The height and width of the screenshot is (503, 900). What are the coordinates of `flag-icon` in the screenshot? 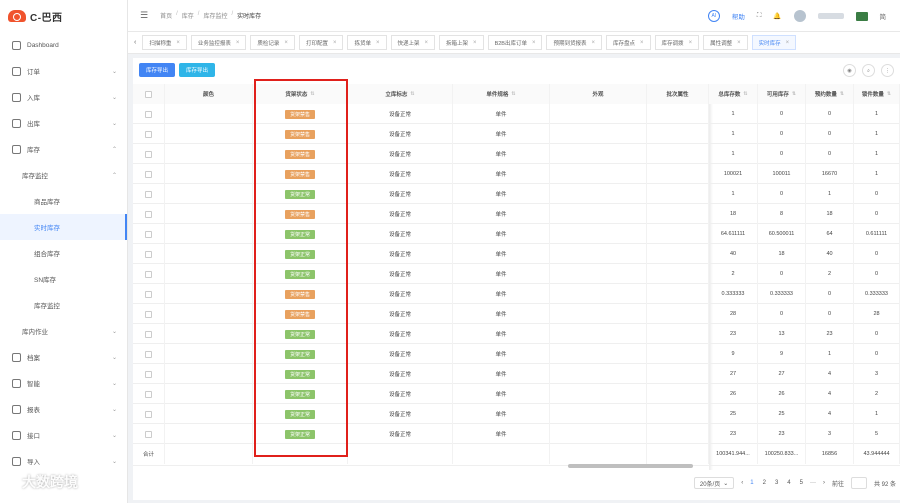 It's located at (861, 16).